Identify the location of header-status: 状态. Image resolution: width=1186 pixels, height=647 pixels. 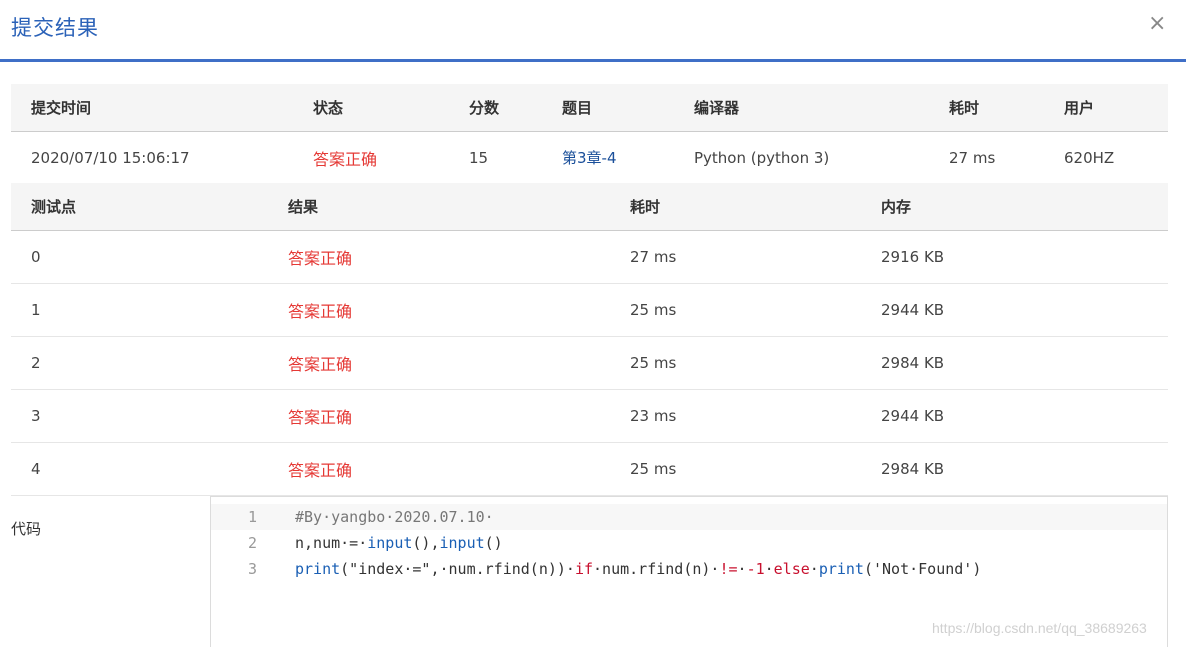
(371, 108).